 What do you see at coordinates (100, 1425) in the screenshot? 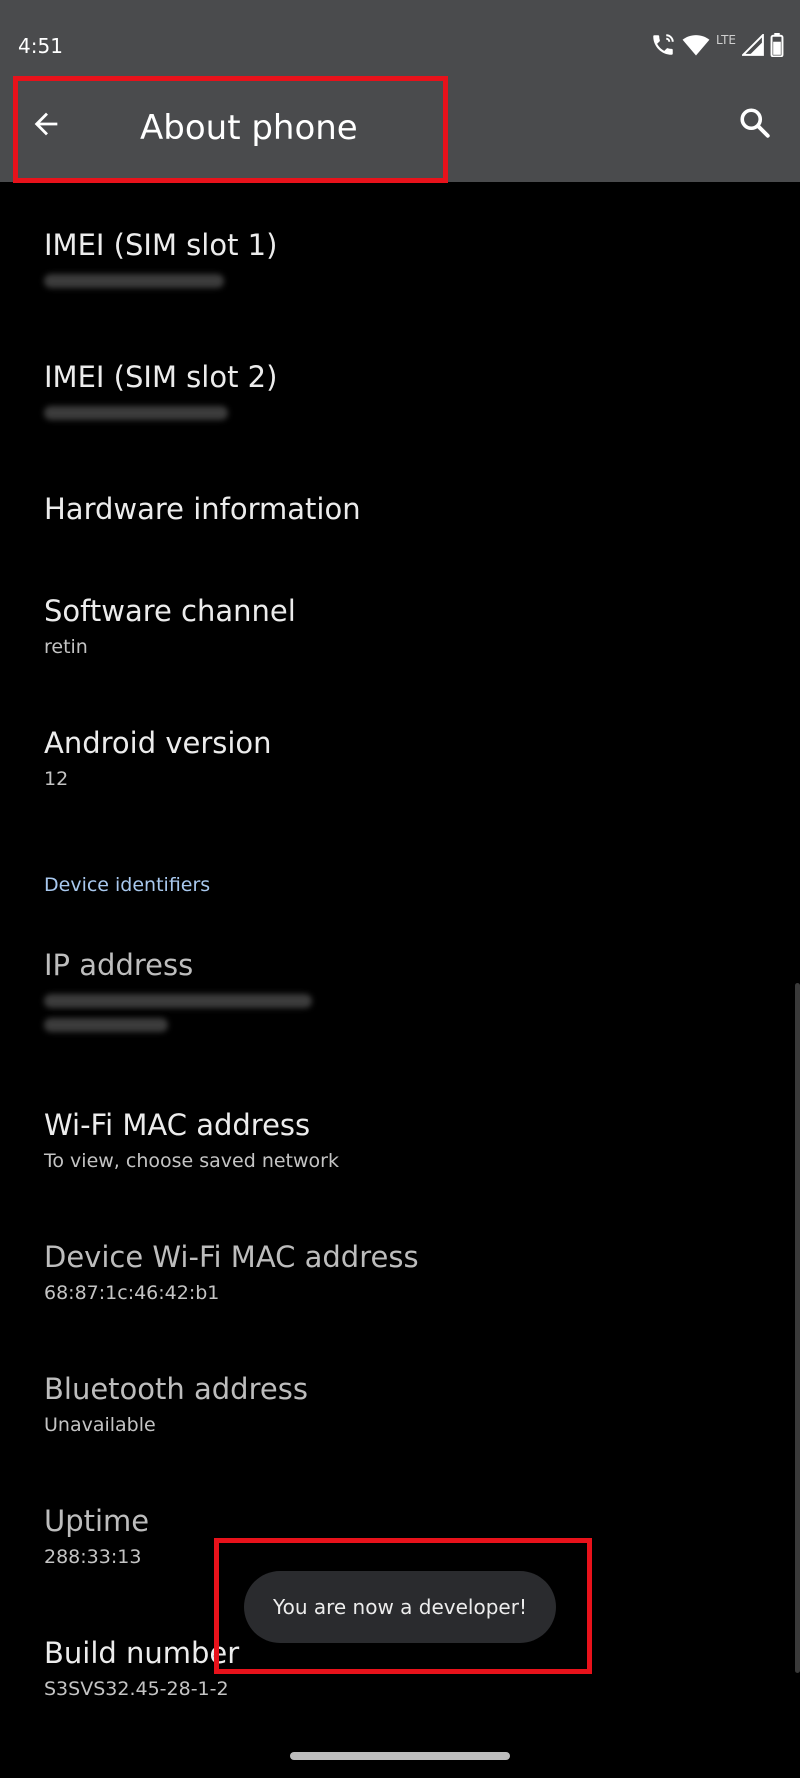
I see `bluetooth-address-value: Unavailable` at bounding box center [100, 1425].